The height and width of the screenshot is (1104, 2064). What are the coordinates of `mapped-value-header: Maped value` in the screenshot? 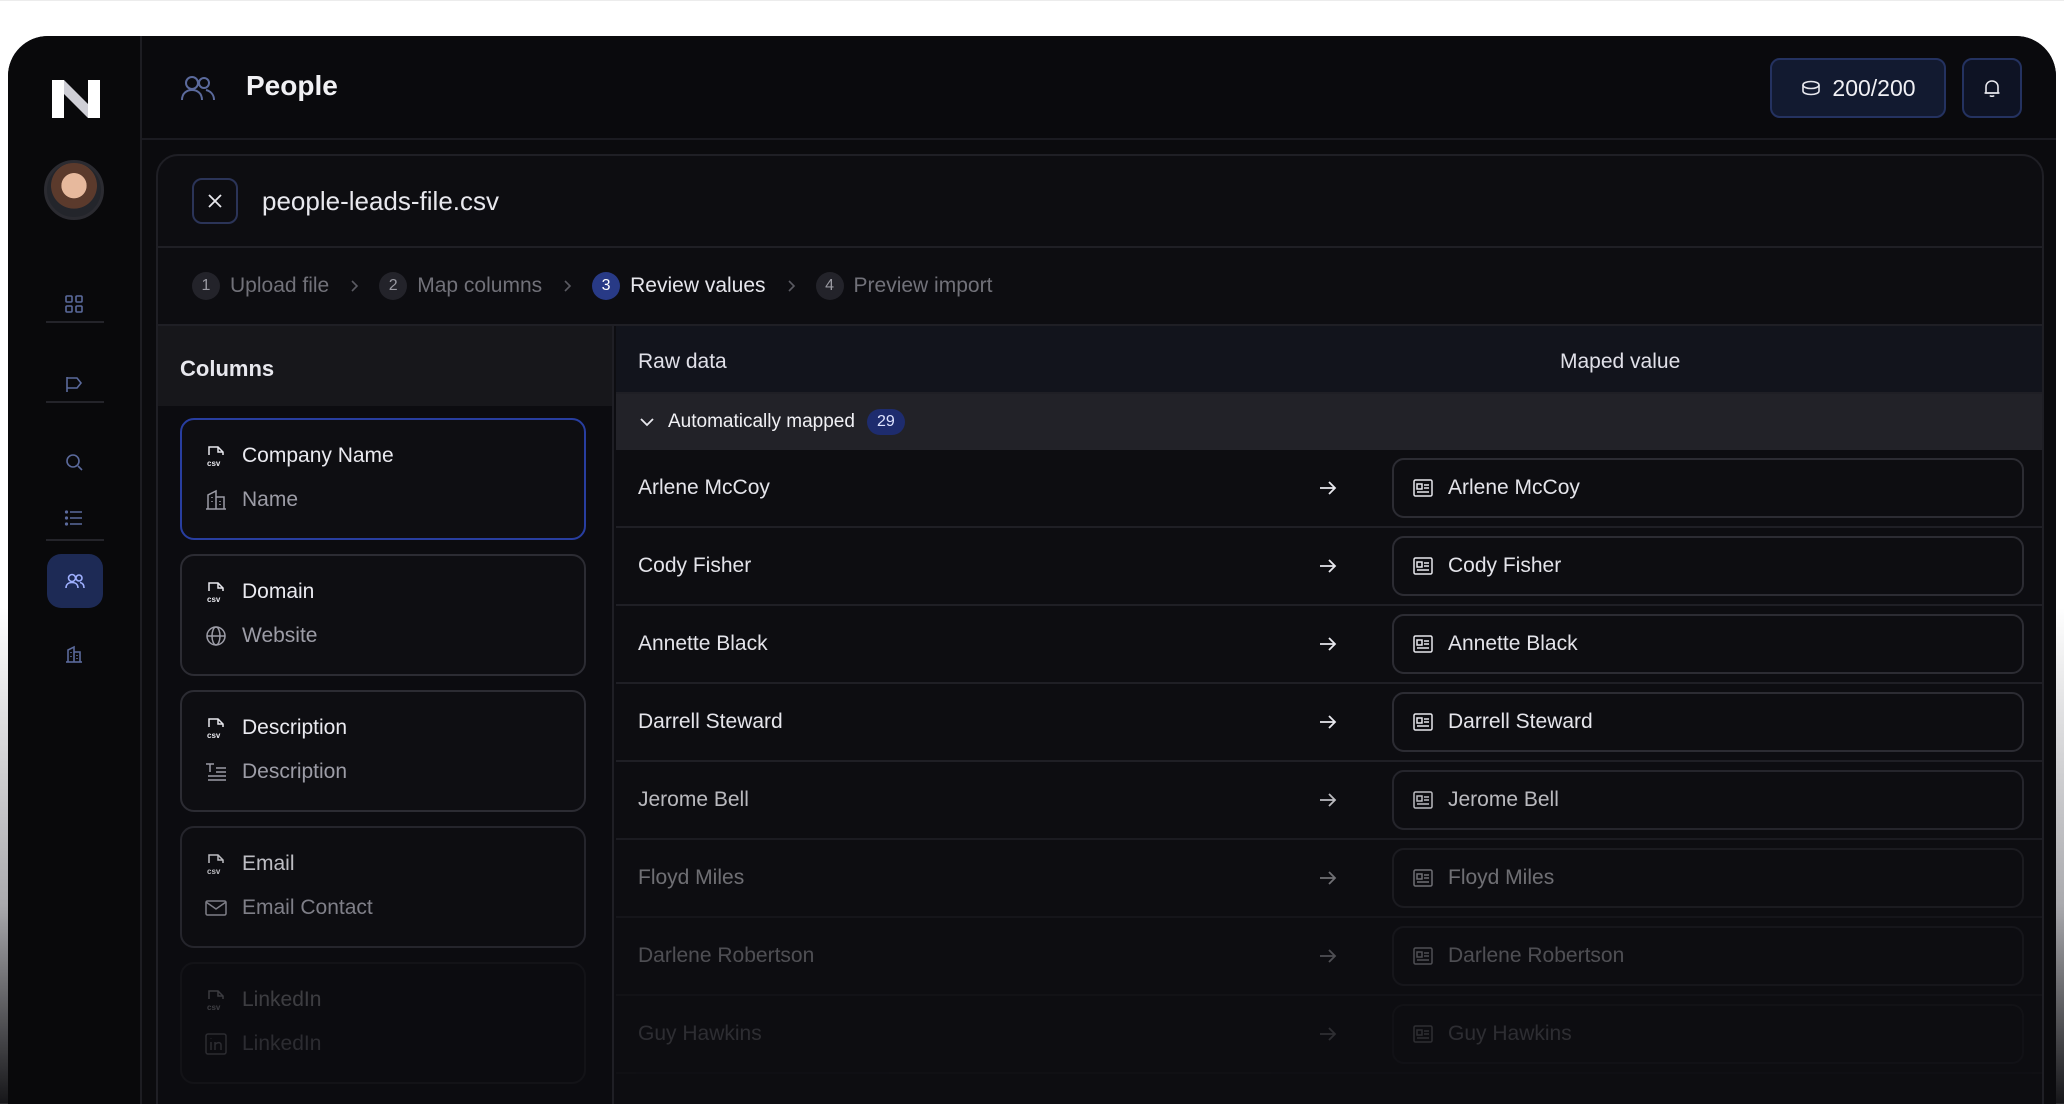 It's located at (1620, 361).